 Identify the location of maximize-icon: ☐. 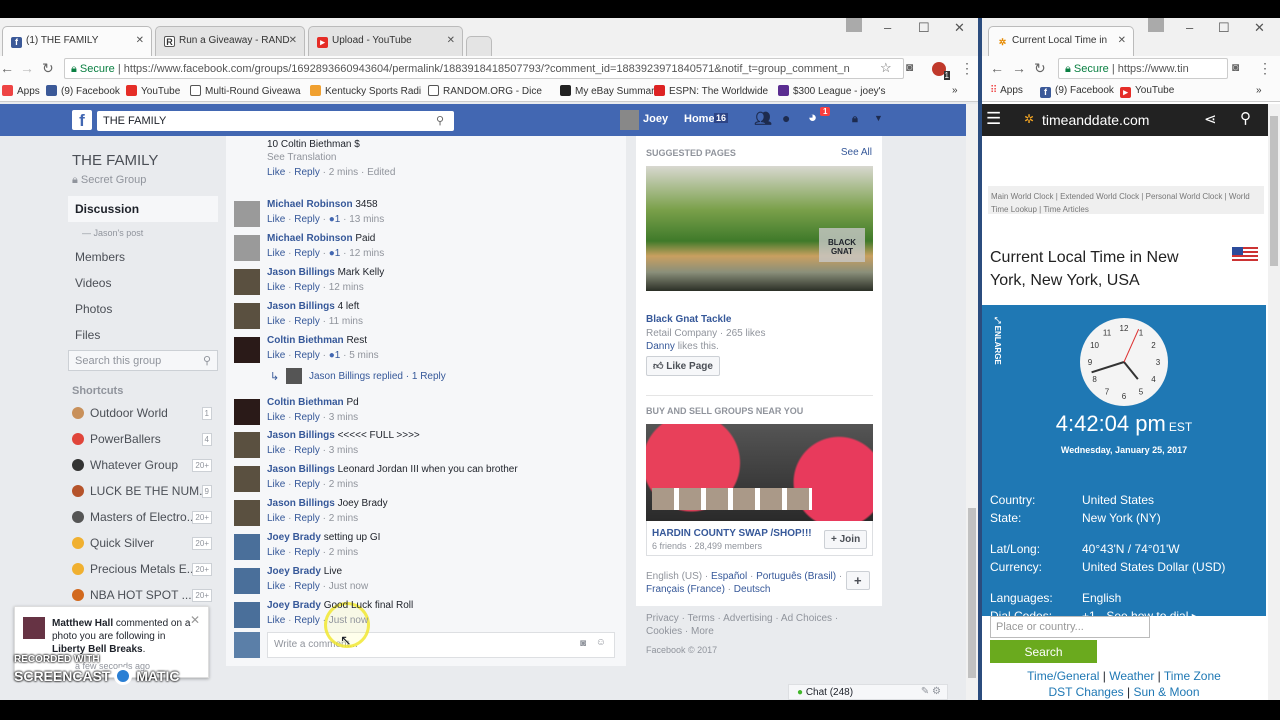
(1224, 28).